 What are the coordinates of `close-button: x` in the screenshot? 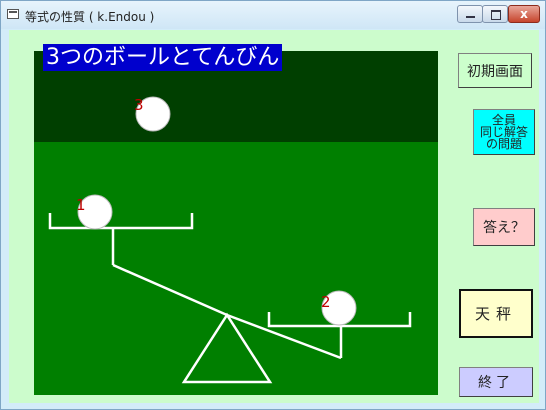 It's located at (524, 14).